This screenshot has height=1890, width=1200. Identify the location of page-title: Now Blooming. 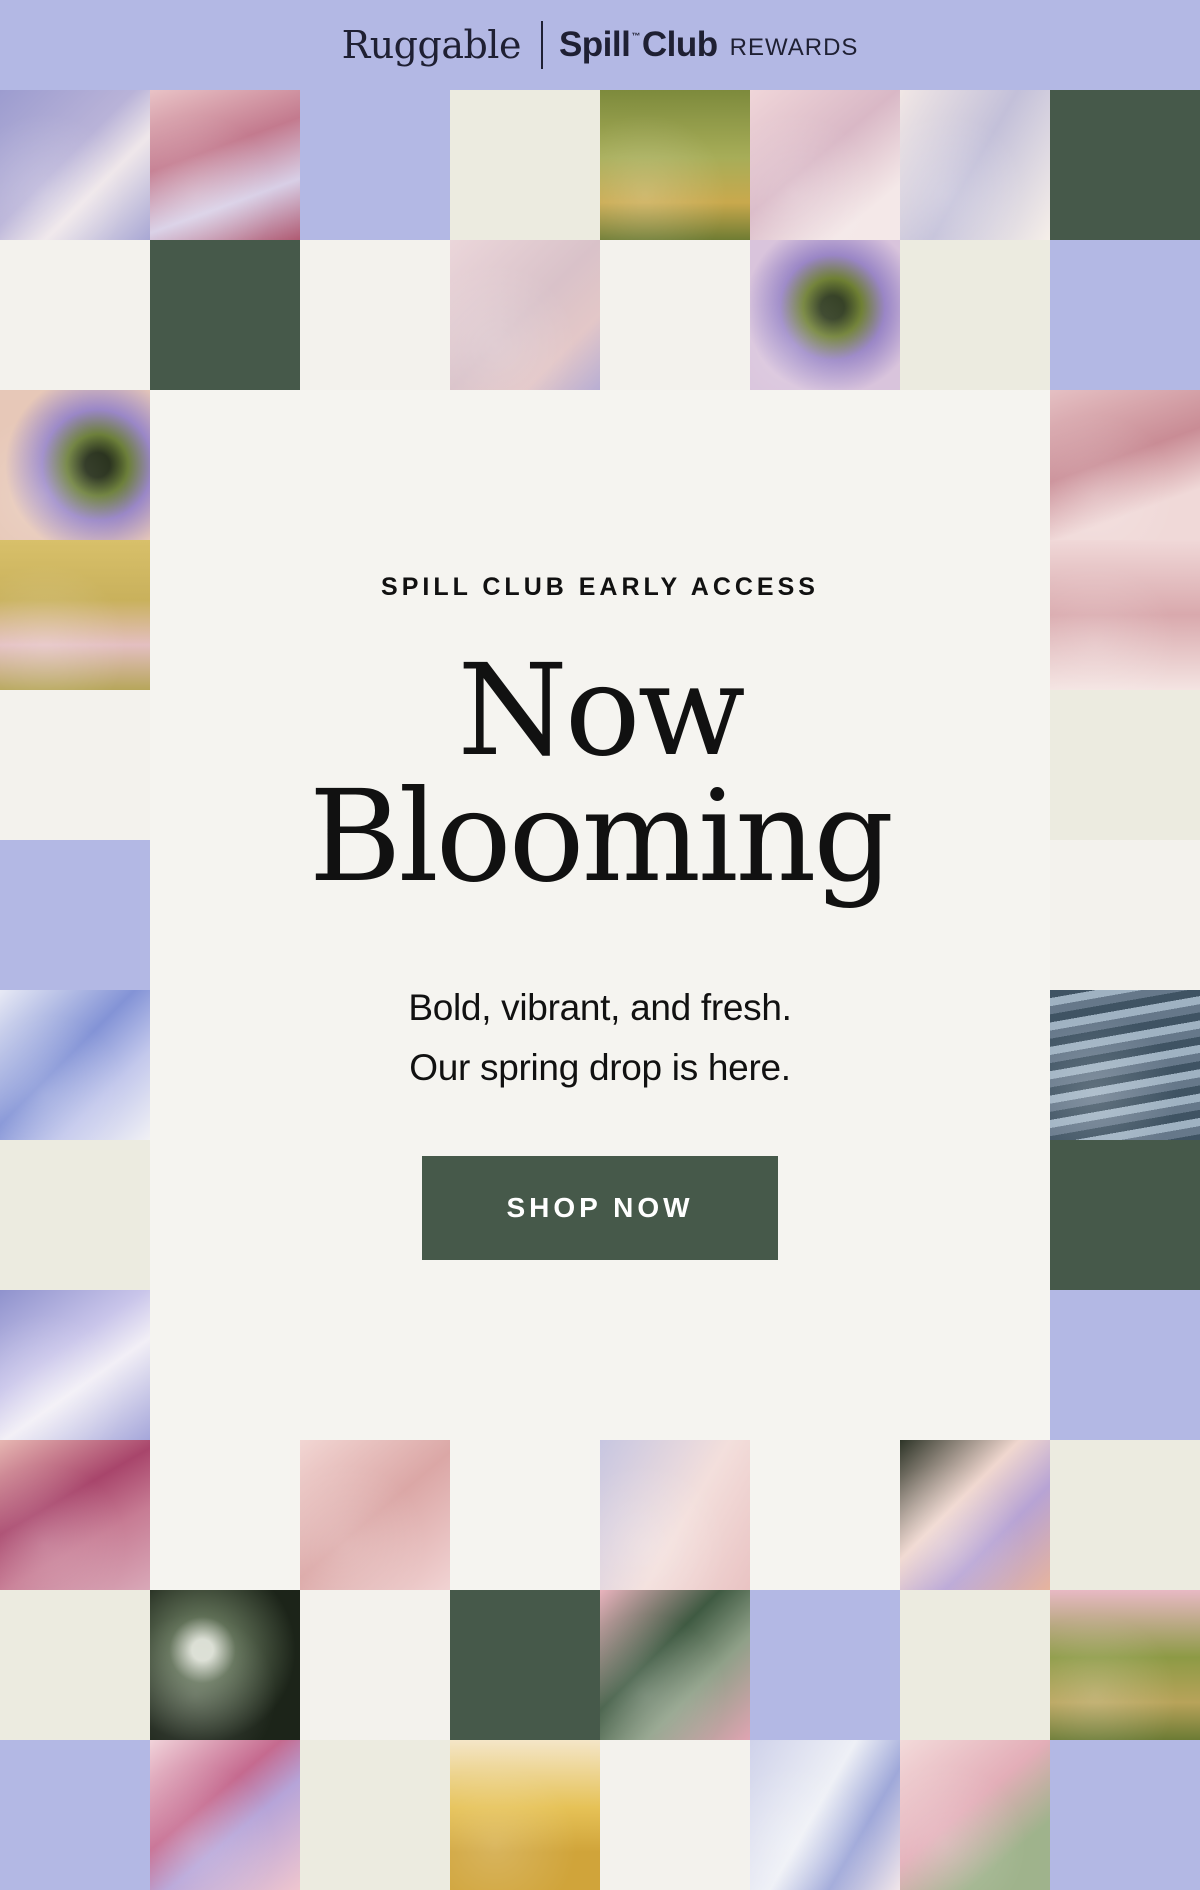
(600, 774).